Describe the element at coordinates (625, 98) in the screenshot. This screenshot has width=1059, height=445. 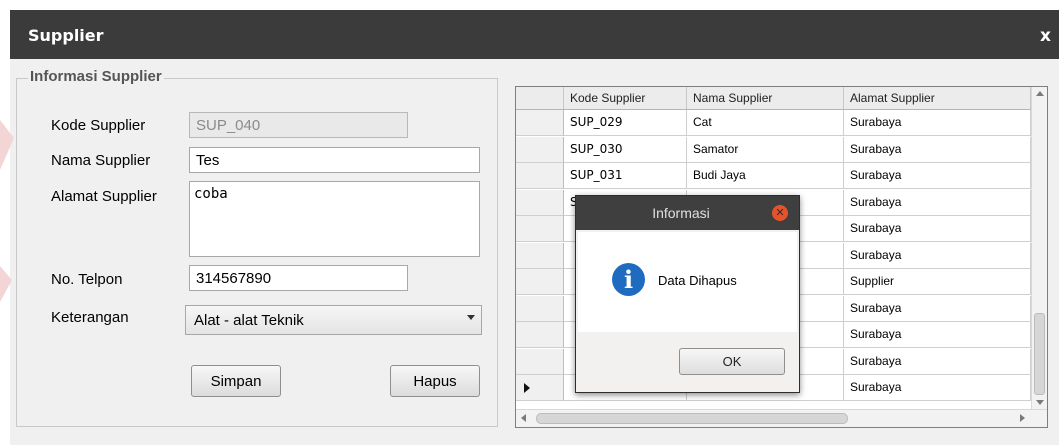
I see `column-header-kode: Kode Supplier` at that location.